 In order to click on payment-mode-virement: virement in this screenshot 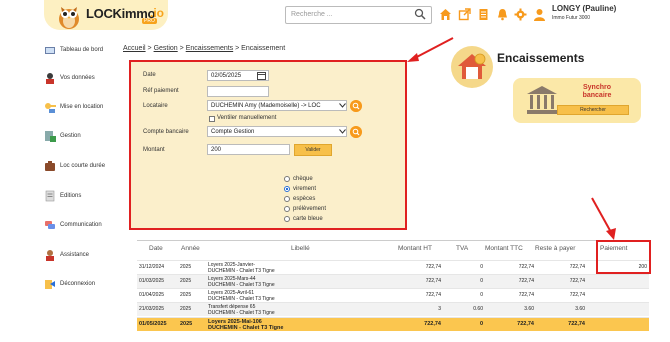, I will do `click(300, 189)`.